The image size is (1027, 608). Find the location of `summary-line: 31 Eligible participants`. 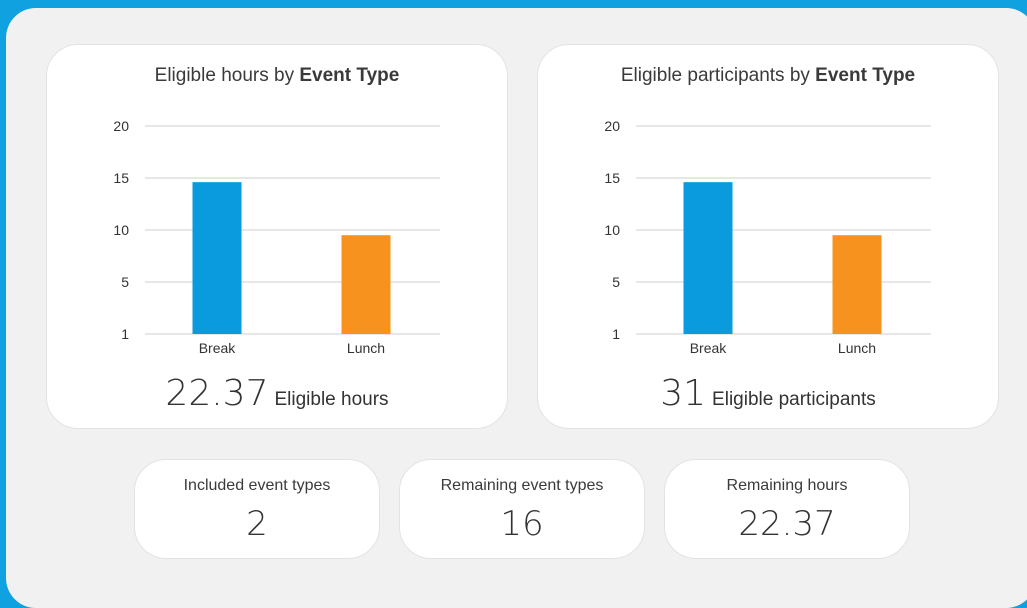

summary-line: 31 Eligible participants is located at coordinates (768, 393).